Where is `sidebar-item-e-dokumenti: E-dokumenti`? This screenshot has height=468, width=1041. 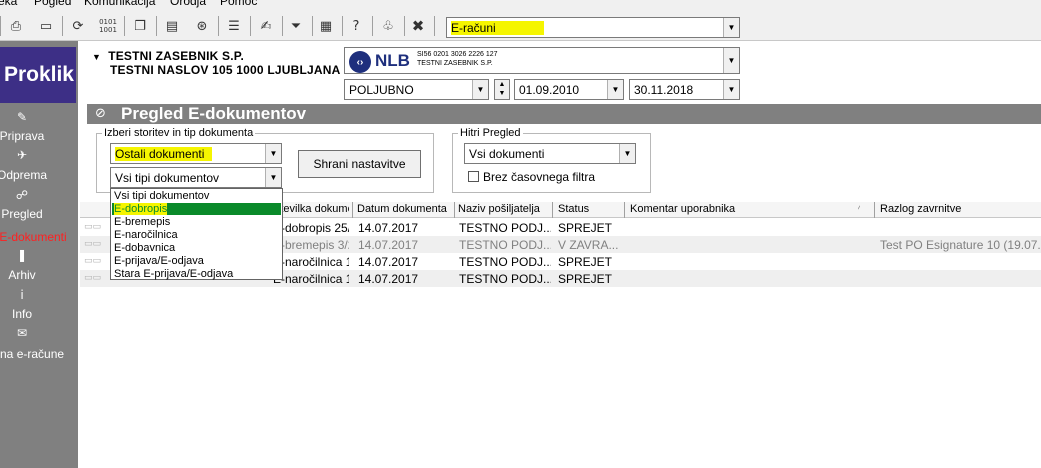
sidebar-item-e-dokumenti: E-dokumenti is located at coordinates (36, 237).